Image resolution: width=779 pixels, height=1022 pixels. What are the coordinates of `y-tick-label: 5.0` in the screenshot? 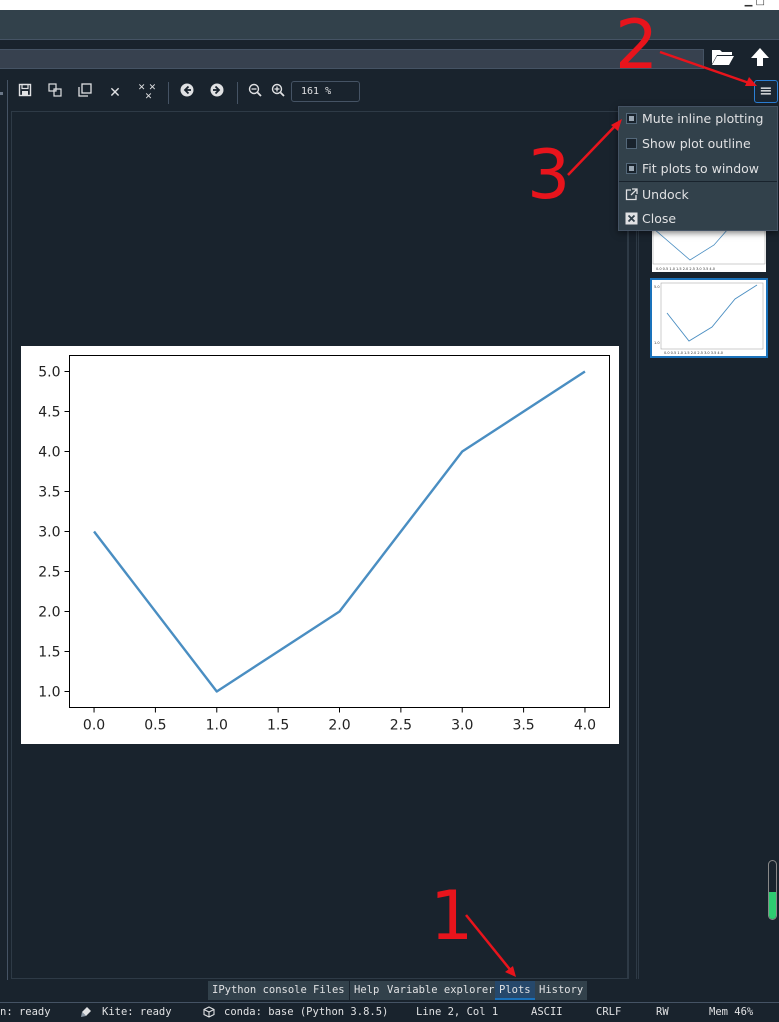 It's located at (49, 373).